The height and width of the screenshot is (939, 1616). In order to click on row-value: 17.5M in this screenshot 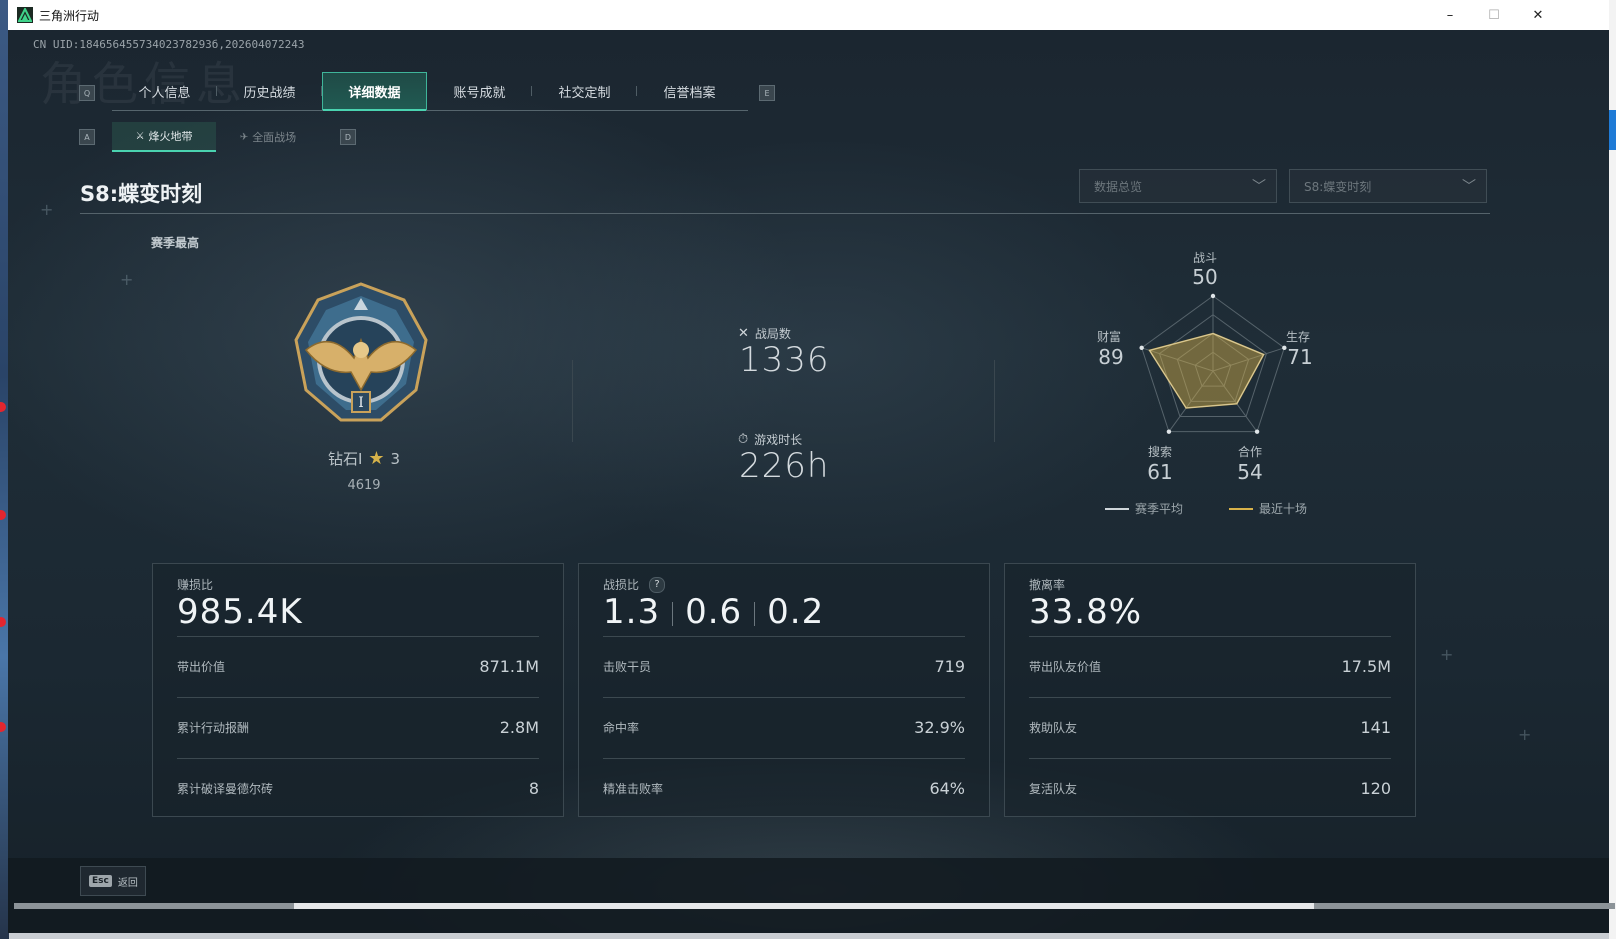, I will do `click(1366, 666)`.